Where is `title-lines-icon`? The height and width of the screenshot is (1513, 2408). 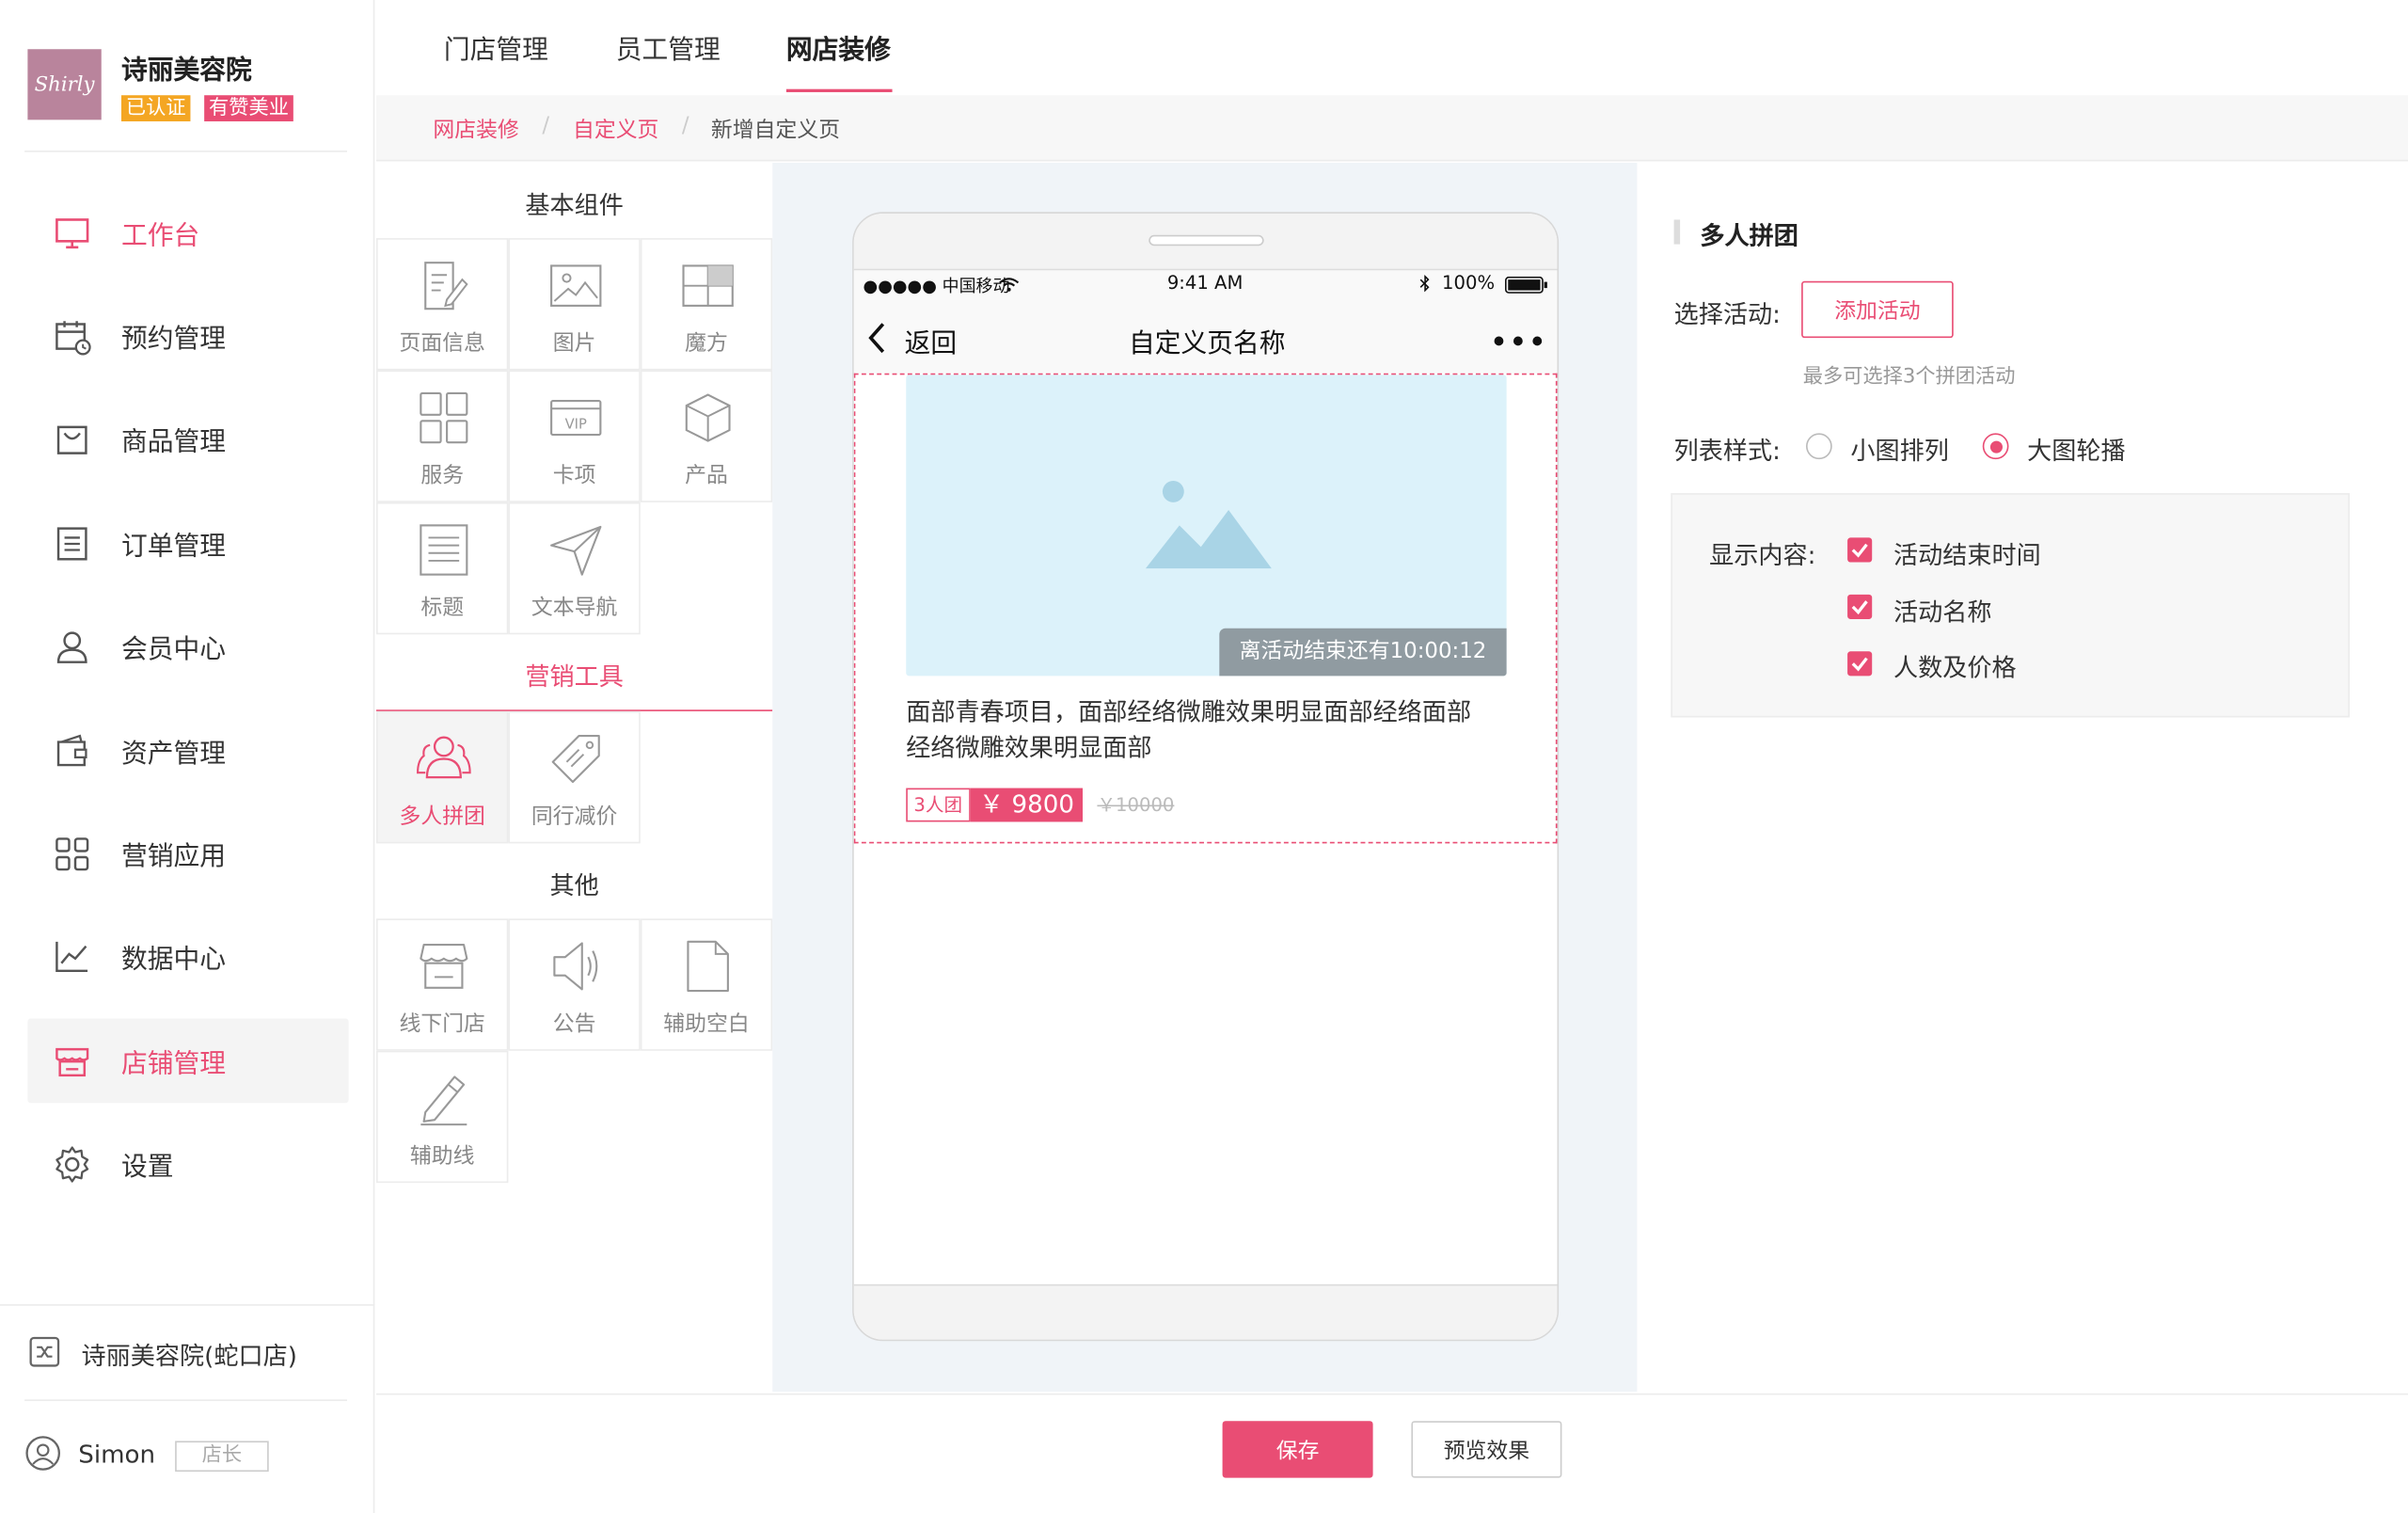
title-lines-icon is located at coordinates (444, 550).